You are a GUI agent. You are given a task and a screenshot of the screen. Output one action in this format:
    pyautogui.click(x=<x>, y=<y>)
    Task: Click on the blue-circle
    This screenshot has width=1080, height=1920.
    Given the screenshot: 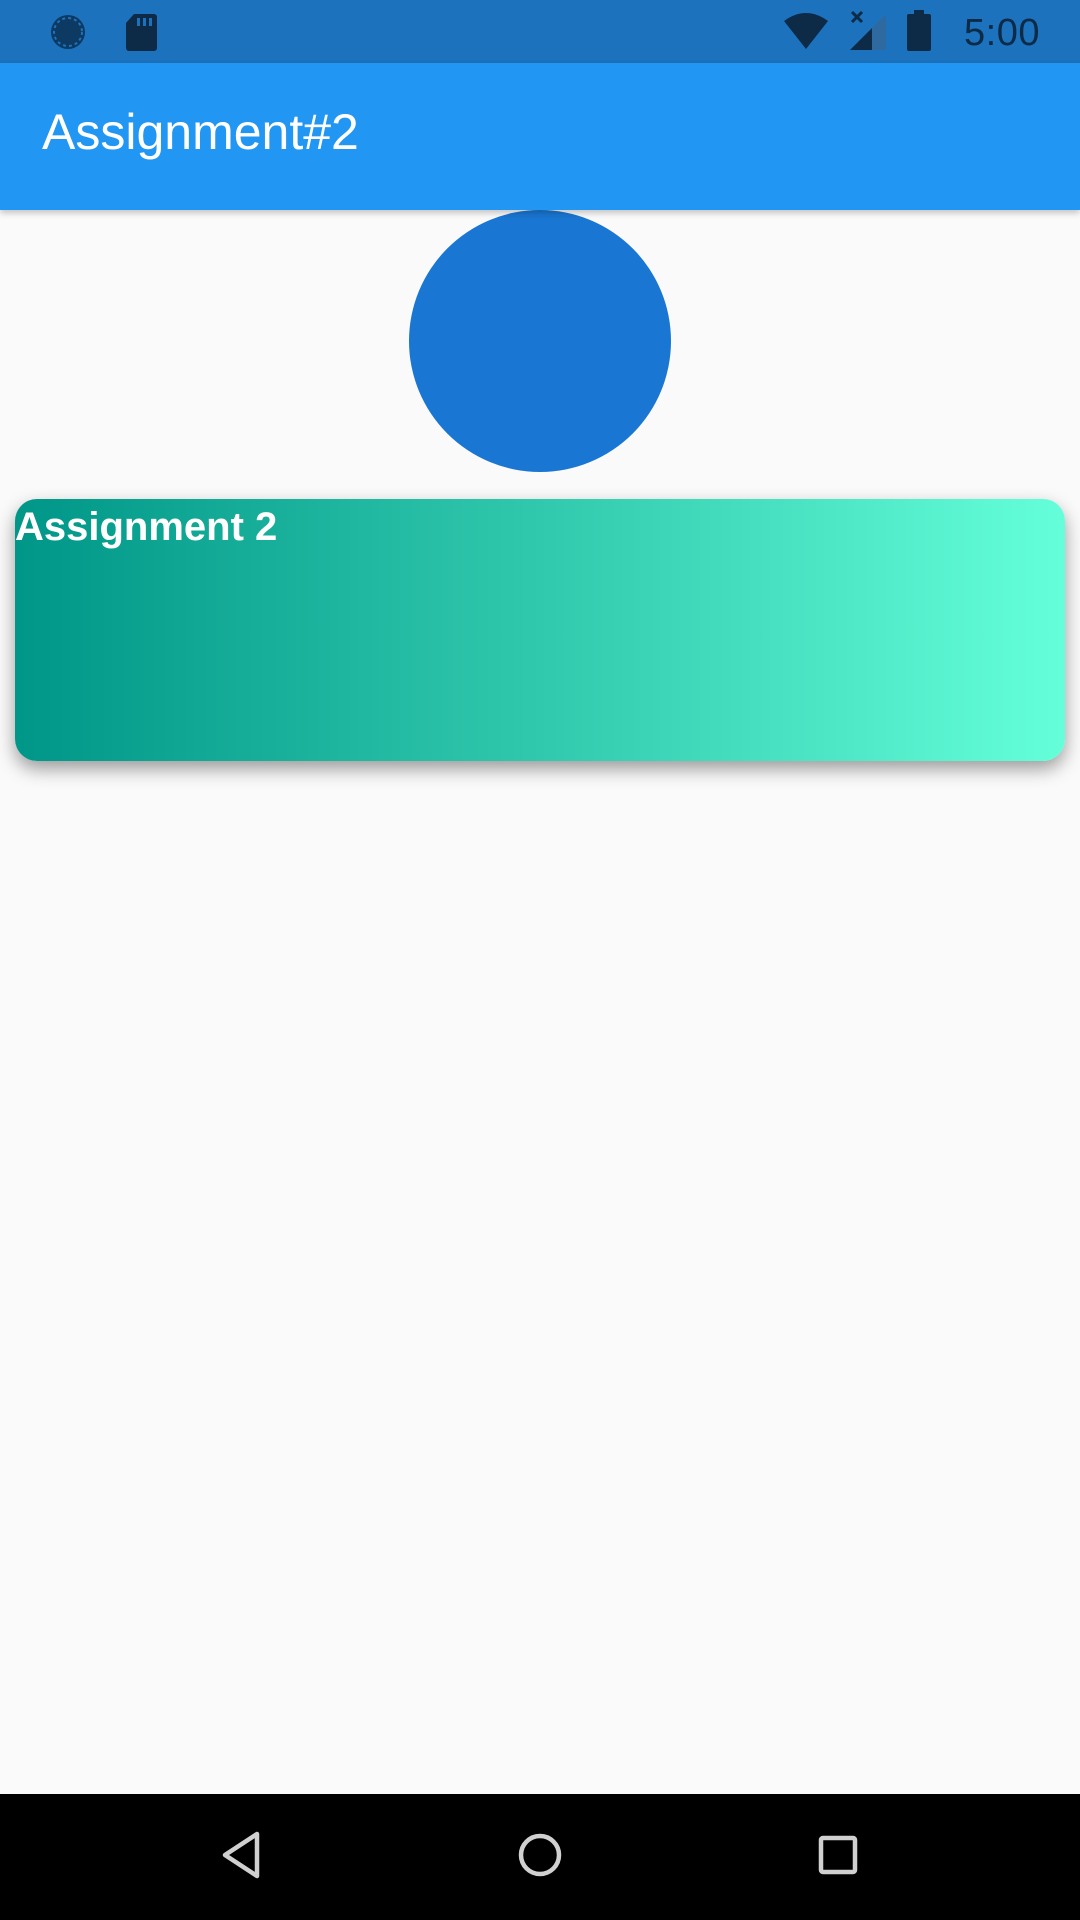 What is the action you would take?
    pyautogui.click(x=540, y=341)
    